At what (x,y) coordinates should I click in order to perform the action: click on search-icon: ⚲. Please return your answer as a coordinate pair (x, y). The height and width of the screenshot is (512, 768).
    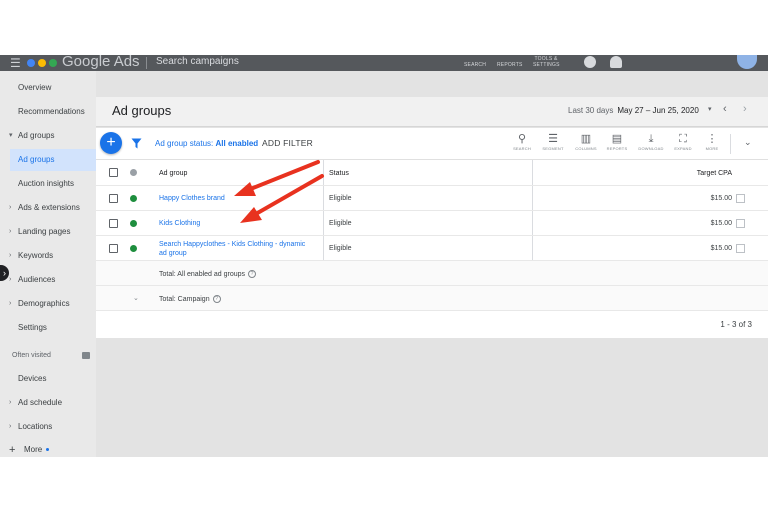
    Looking at the image, I should click on (522, 139).